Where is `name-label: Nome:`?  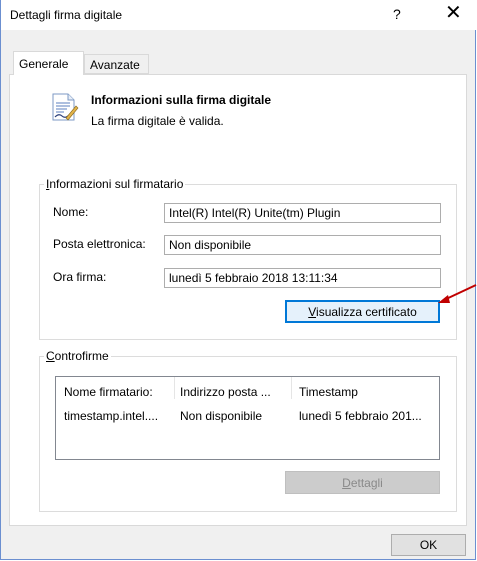 name-label: Nome: is located at coordinates (71, 212).